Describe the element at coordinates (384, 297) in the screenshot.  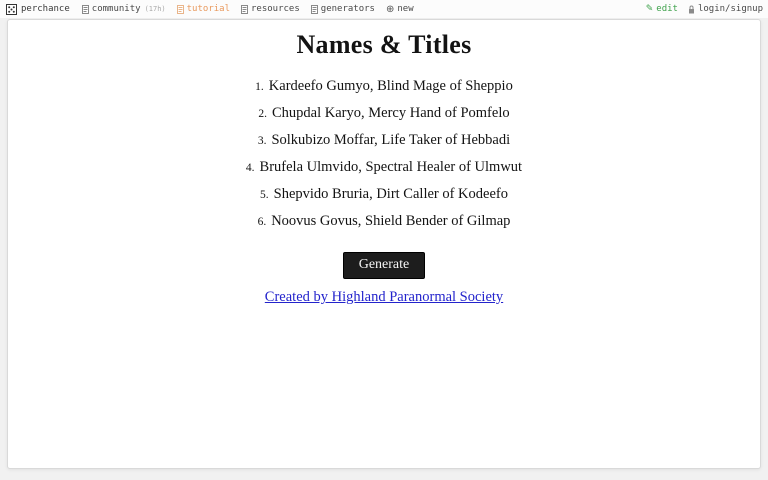
I see `credit-link: Created by Highland Paranormal Society` at that location.